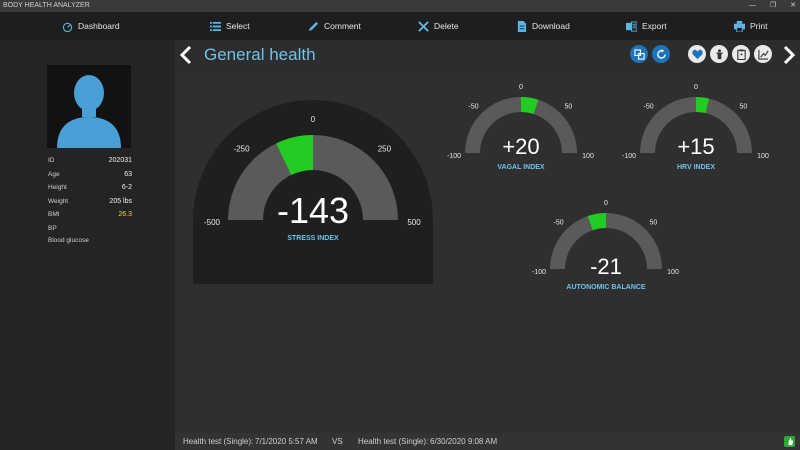 The height and width of the screenshot is (450, 800). I want to click on window-controls: — ❐ ✕, so click(772, 6).